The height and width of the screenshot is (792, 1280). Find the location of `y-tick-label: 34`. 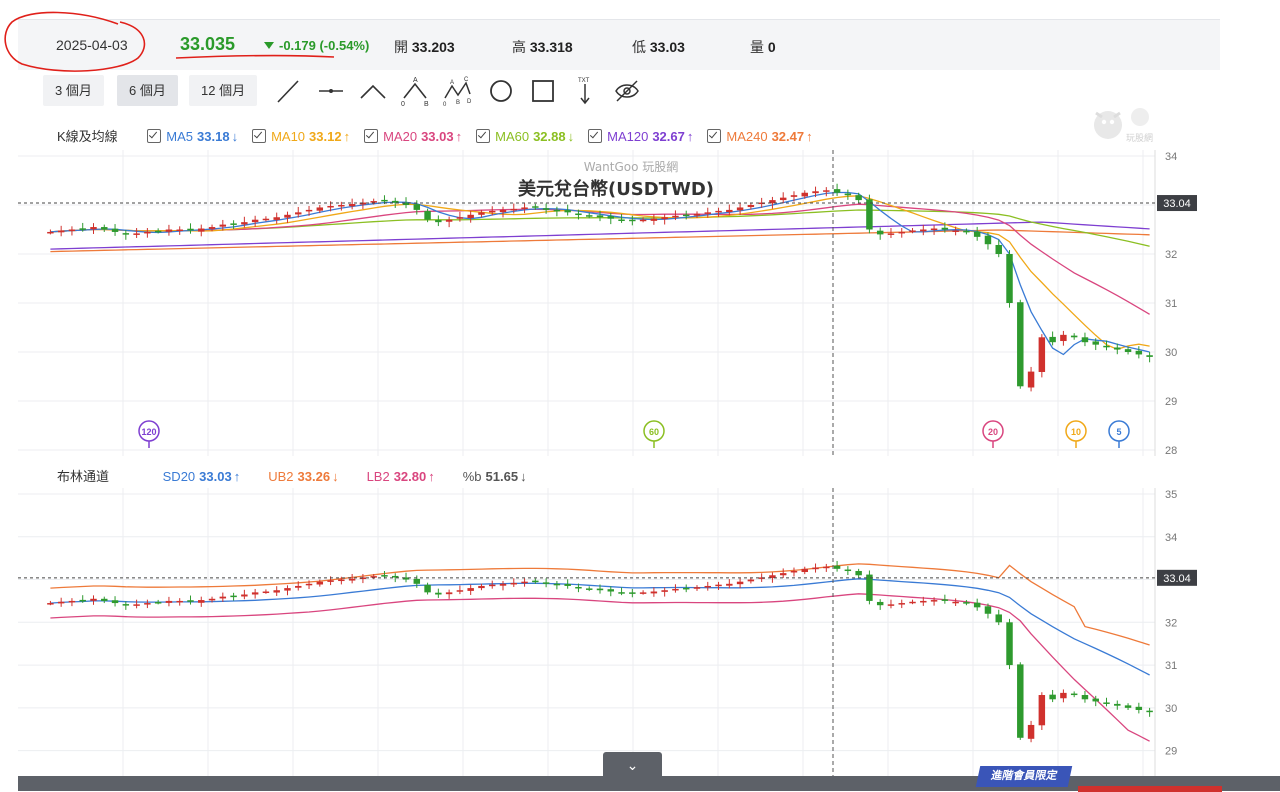

y-tick-label: 34 is located at coordinates (1171, 538).